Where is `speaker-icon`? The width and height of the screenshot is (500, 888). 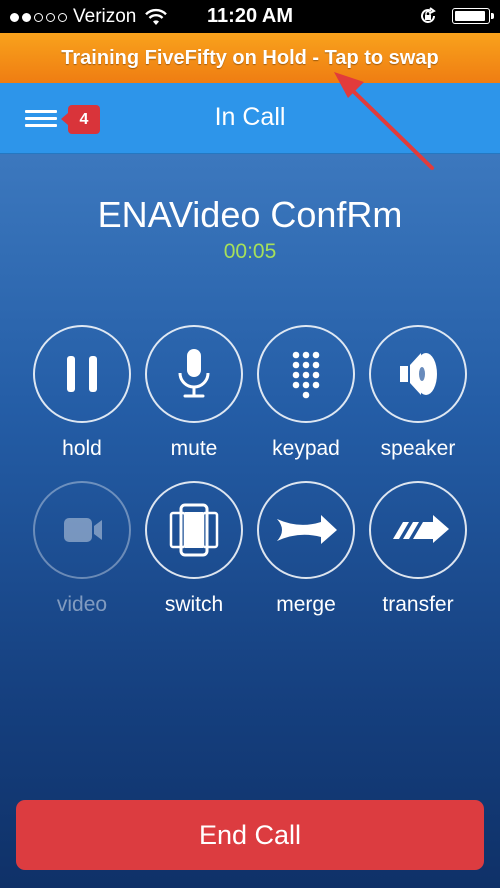
speaker-icon is located at coordinates (418, 374).